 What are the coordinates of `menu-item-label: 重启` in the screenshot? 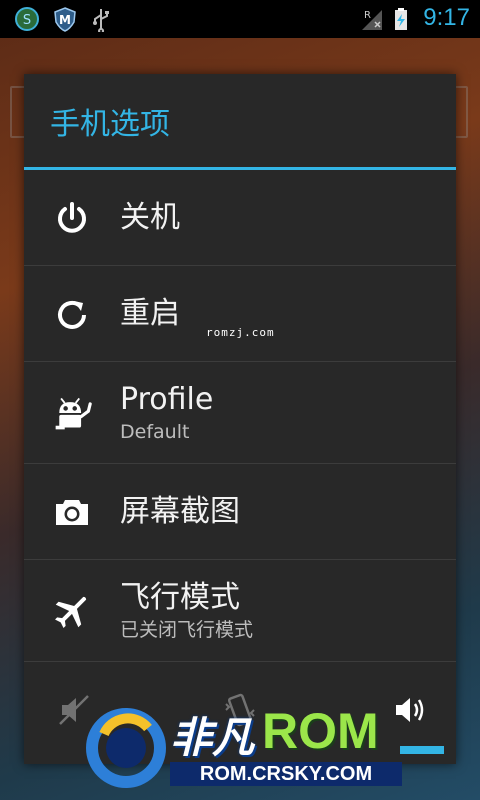 It's located at (150, 313).